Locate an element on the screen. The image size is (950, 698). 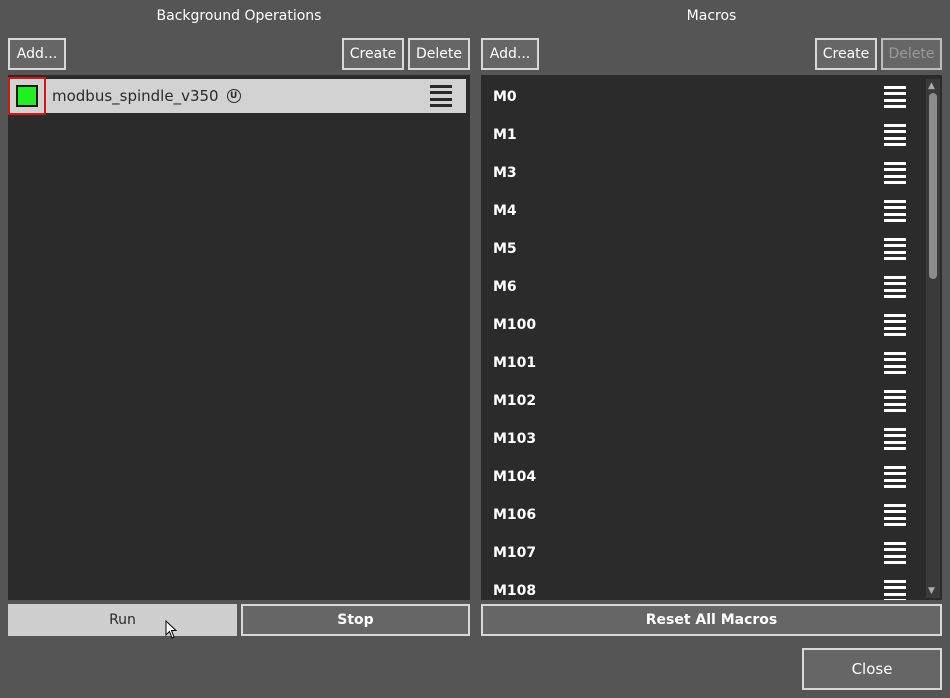
macro-label: M107 is located at coordinates (515, 553).